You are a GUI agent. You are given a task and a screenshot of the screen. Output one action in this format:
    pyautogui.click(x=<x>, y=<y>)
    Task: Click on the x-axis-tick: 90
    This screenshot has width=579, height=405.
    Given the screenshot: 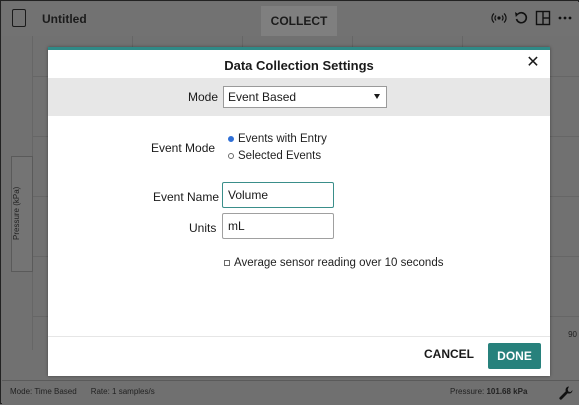 What is the action you would take?
    pyautogui.click(x=572, y=334)
    